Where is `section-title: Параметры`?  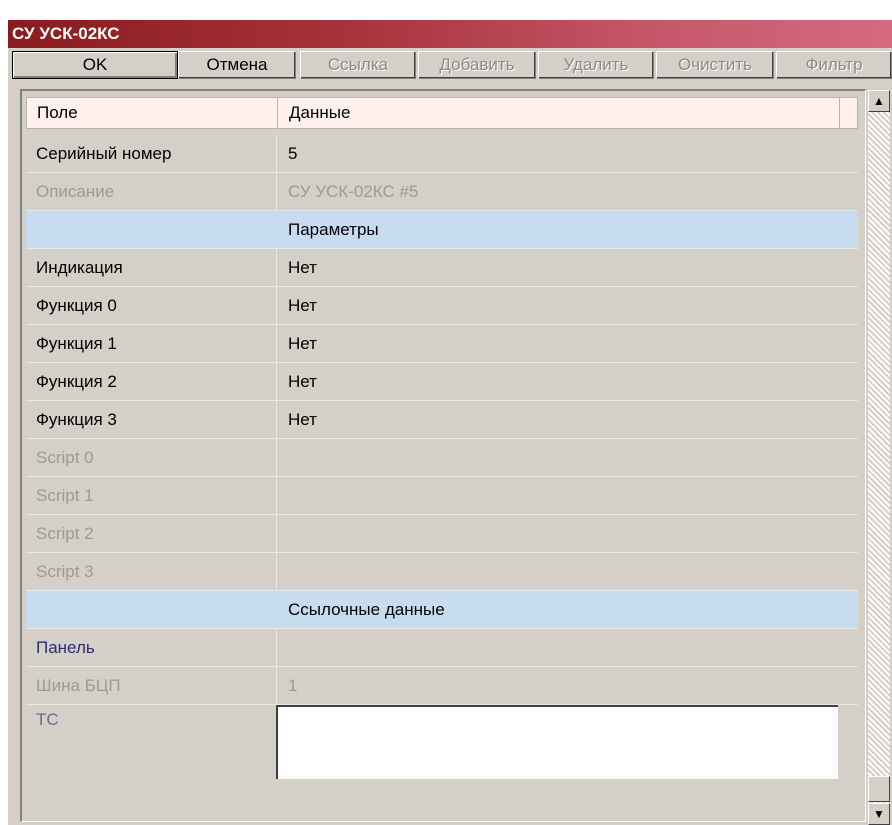
section-title: Параметры is located at coordinates (333, 229).